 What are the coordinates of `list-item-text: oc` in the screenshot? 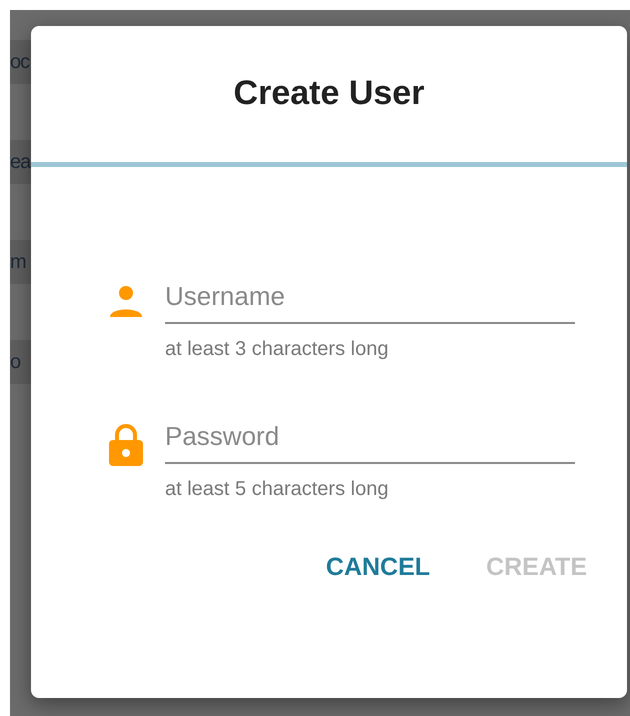 It's located at (20, 62).